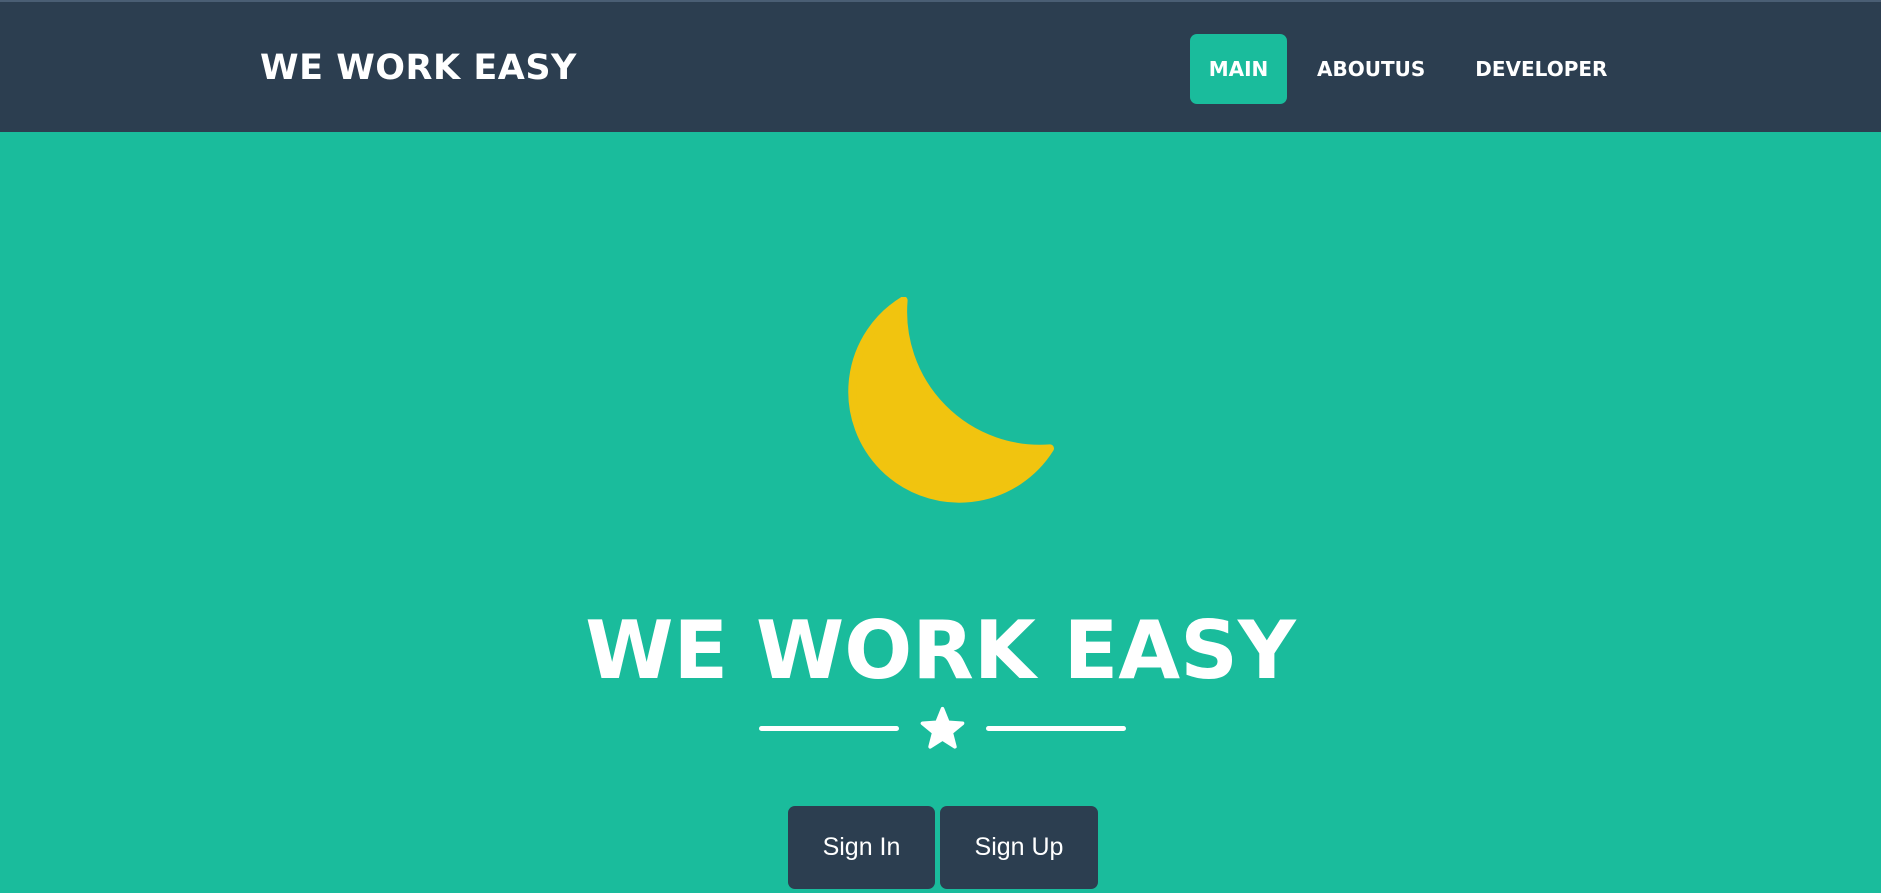  I want to click on nav-item-aboutus: ABOUTUS, so click(1371, 69).